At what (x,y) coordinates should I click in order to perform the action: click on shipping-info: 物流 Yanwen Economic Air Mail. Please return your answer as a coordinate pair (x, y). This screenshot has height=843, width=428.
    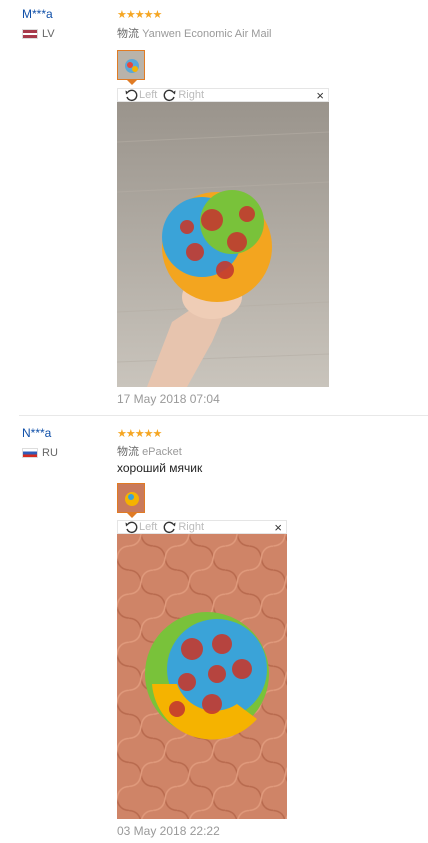
    Looking at the image, I should click on (194, 33).